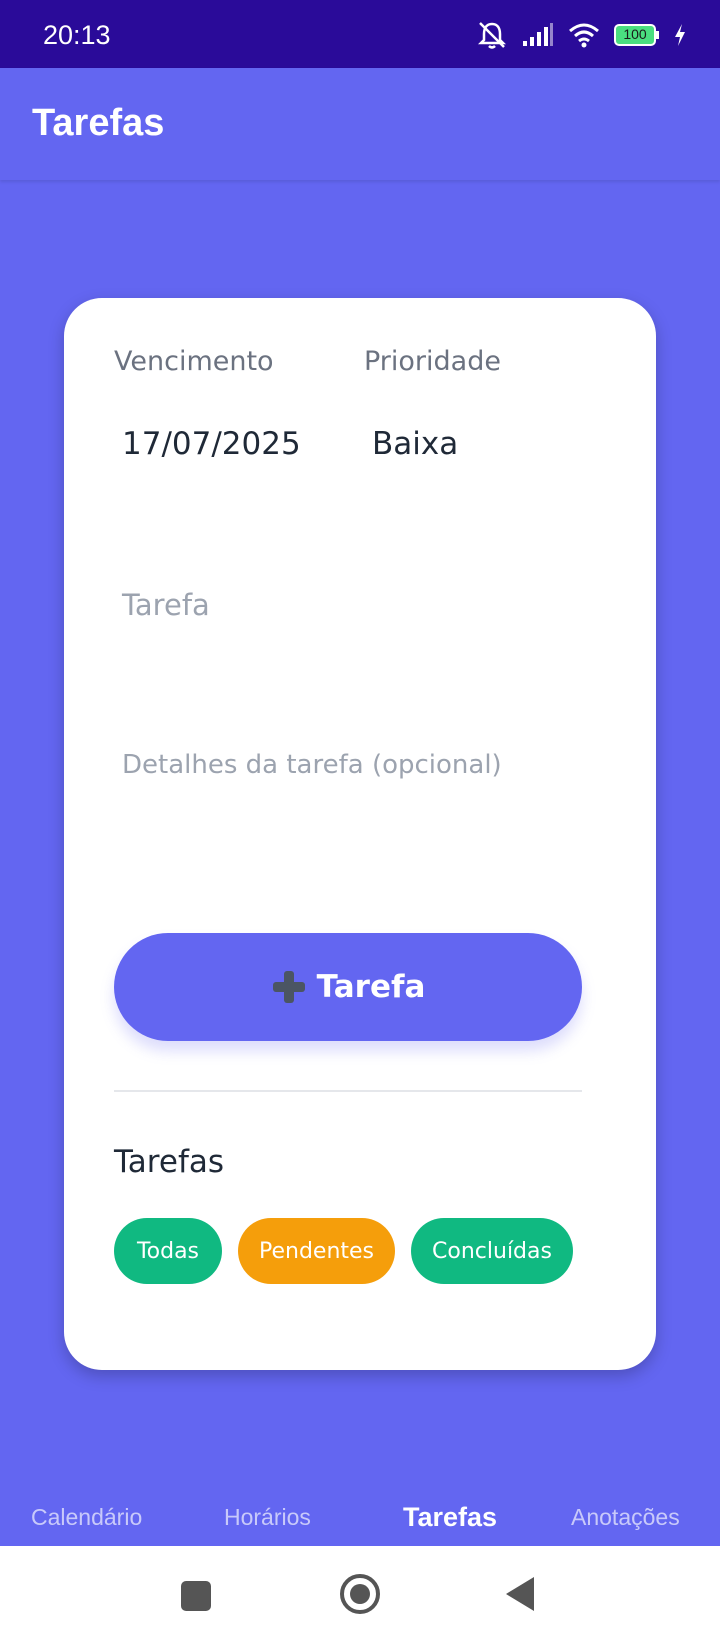  What do you see at coordinates (680, 35) in the screenshot?
I see `charging-icon` at bounding box center [680, 35].